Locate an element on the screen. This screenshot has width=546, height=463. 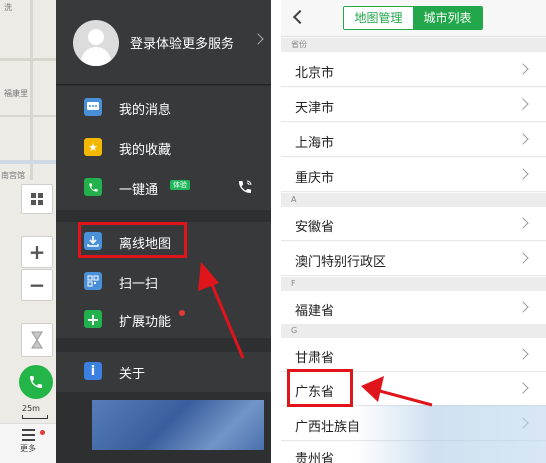
city-name: 澳门特别行政区 is located at coordinates (341, 262).